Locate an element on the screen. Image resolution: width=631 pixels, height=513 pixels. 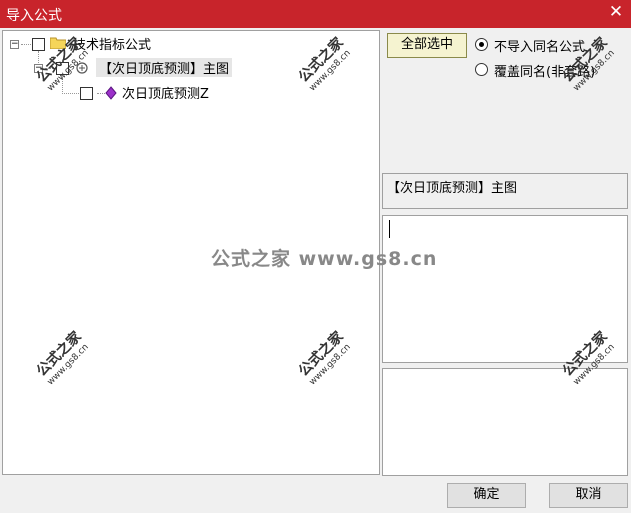
ok-button: 确定 is located at coordinates (486, 495).